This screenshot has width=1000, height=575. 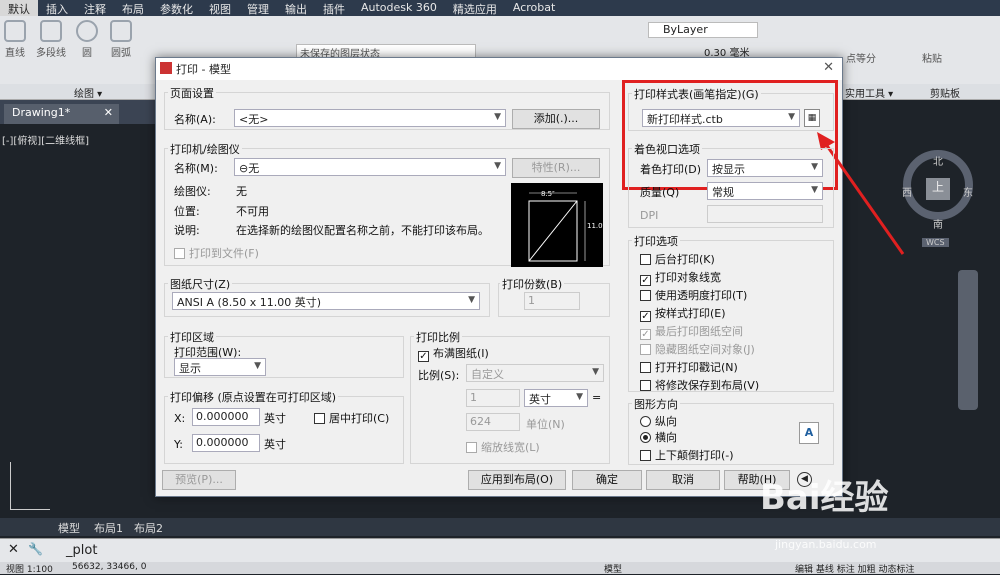 I want to click on dialog-titlebar: 打印 - 模型 ✕, so click(x=499, y=69).